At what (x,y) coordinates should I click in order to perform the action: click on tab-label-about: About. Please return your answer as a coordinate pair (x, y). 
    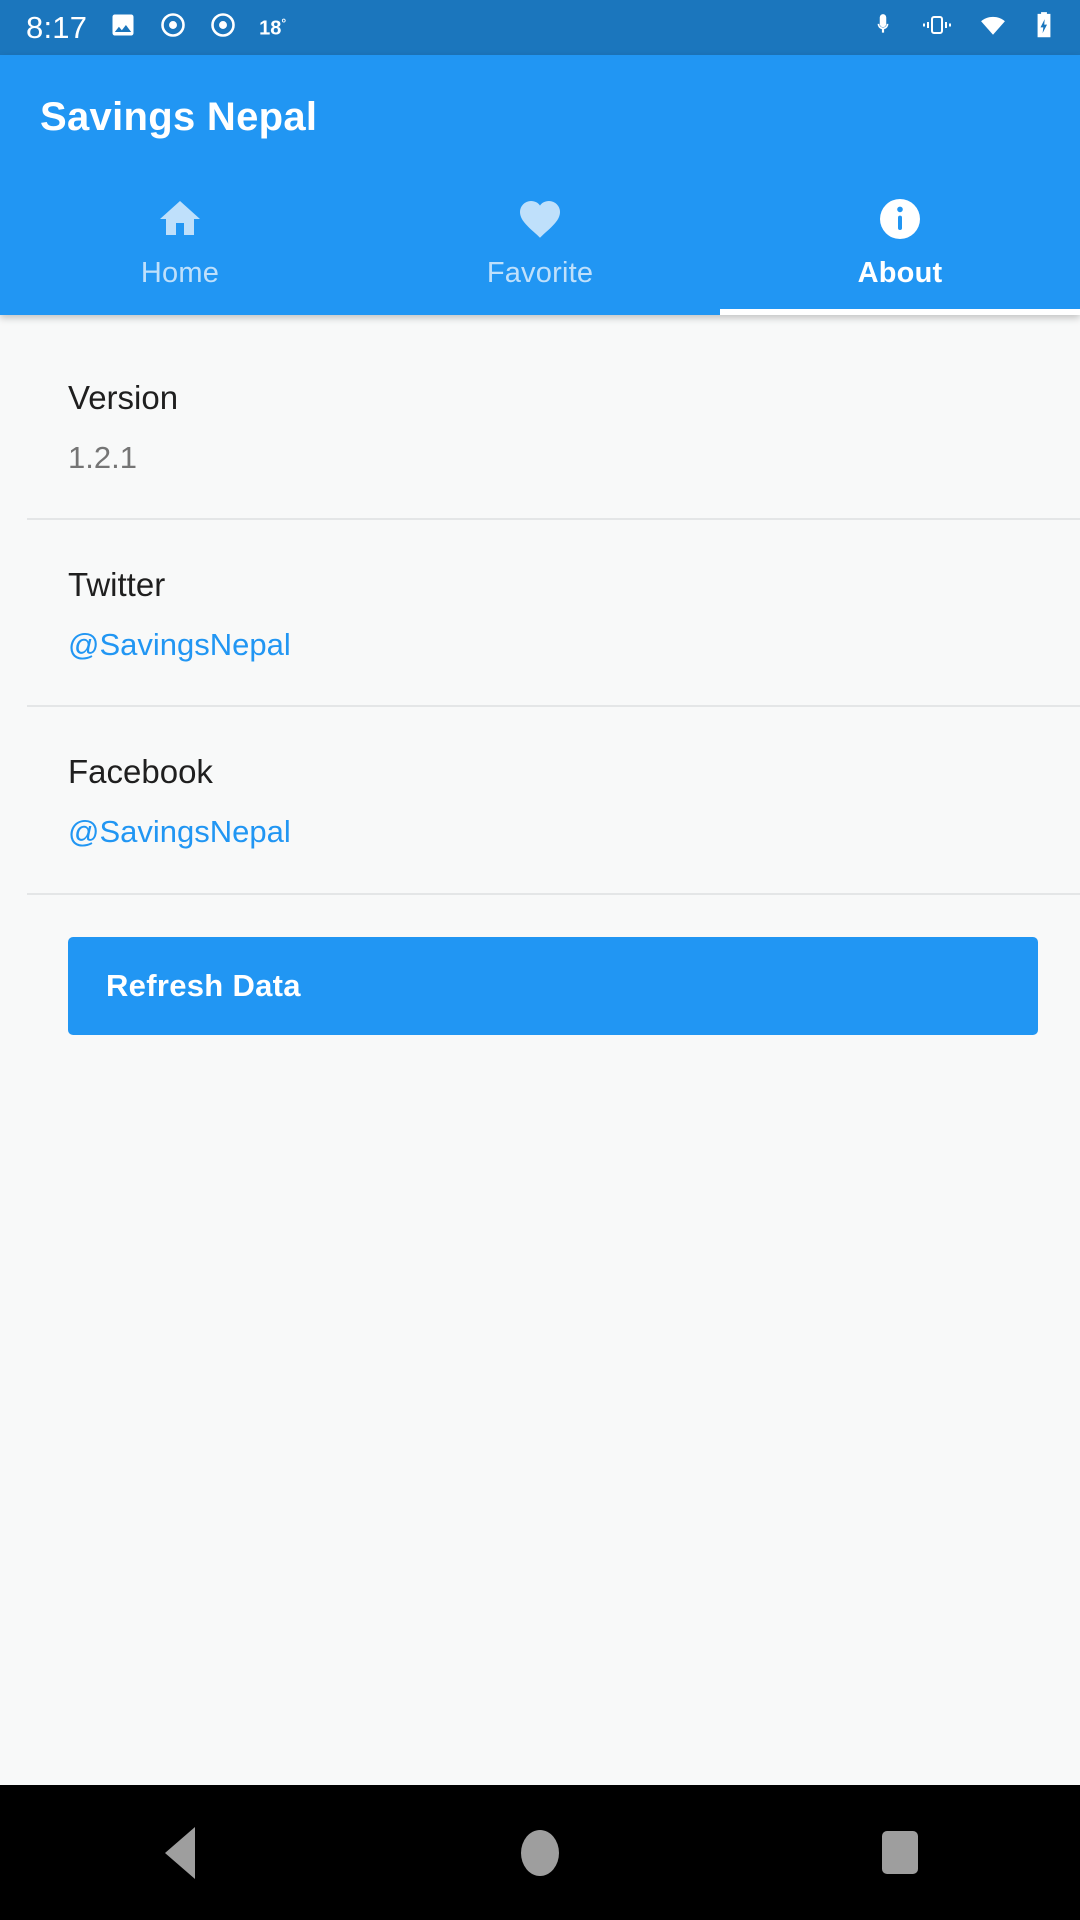
    Looking at the image, I should click on (900, 273).